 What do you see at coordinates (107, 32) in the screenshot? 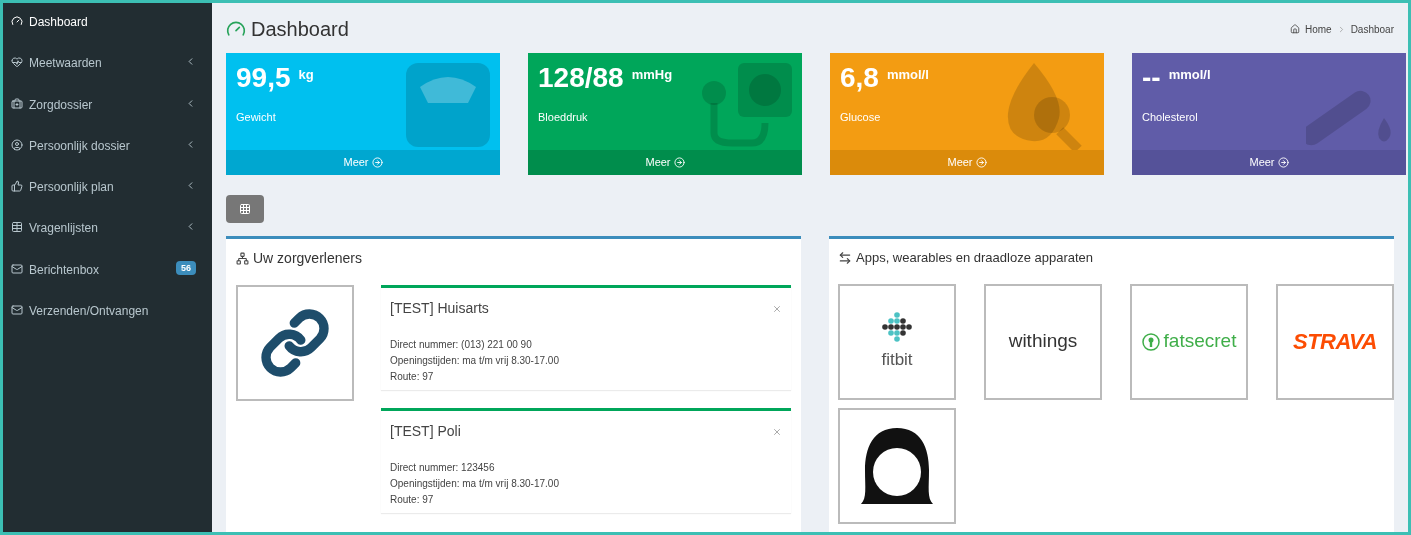
I see `sidebar-item: Dashboard` at bounding box center [107, 32].